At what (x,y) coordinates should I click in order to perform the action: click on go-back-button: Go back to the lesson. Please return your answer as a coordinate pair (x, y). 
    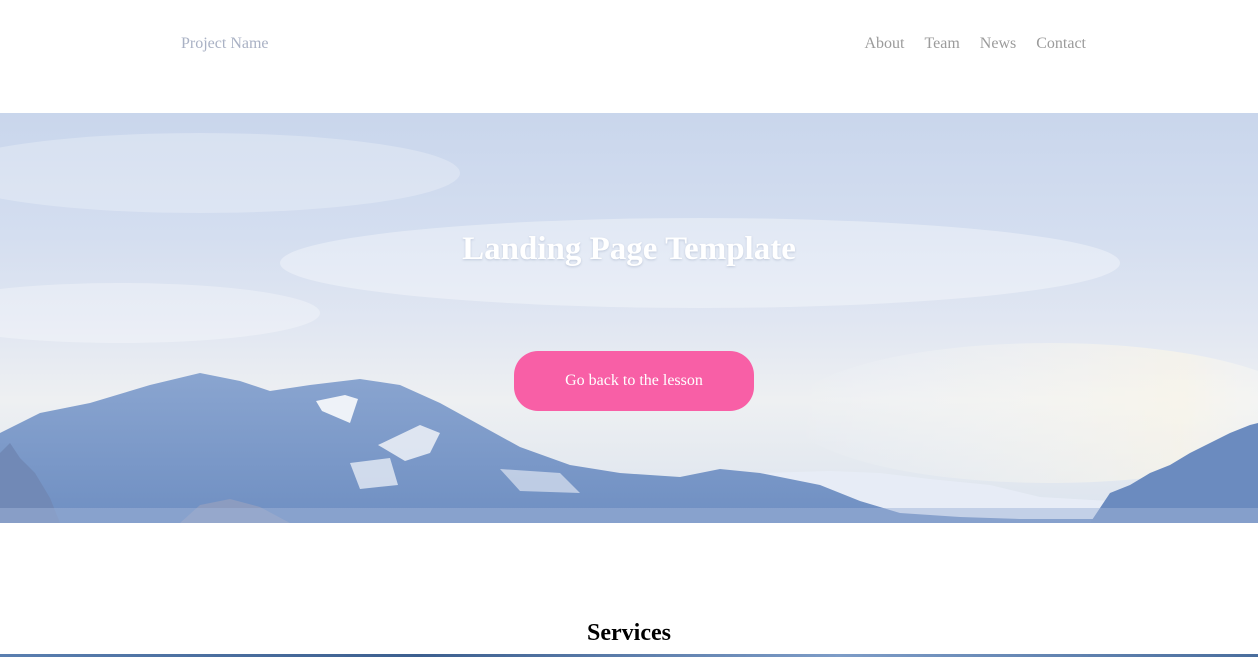
    Looking at the image, I should click on (634, 381).